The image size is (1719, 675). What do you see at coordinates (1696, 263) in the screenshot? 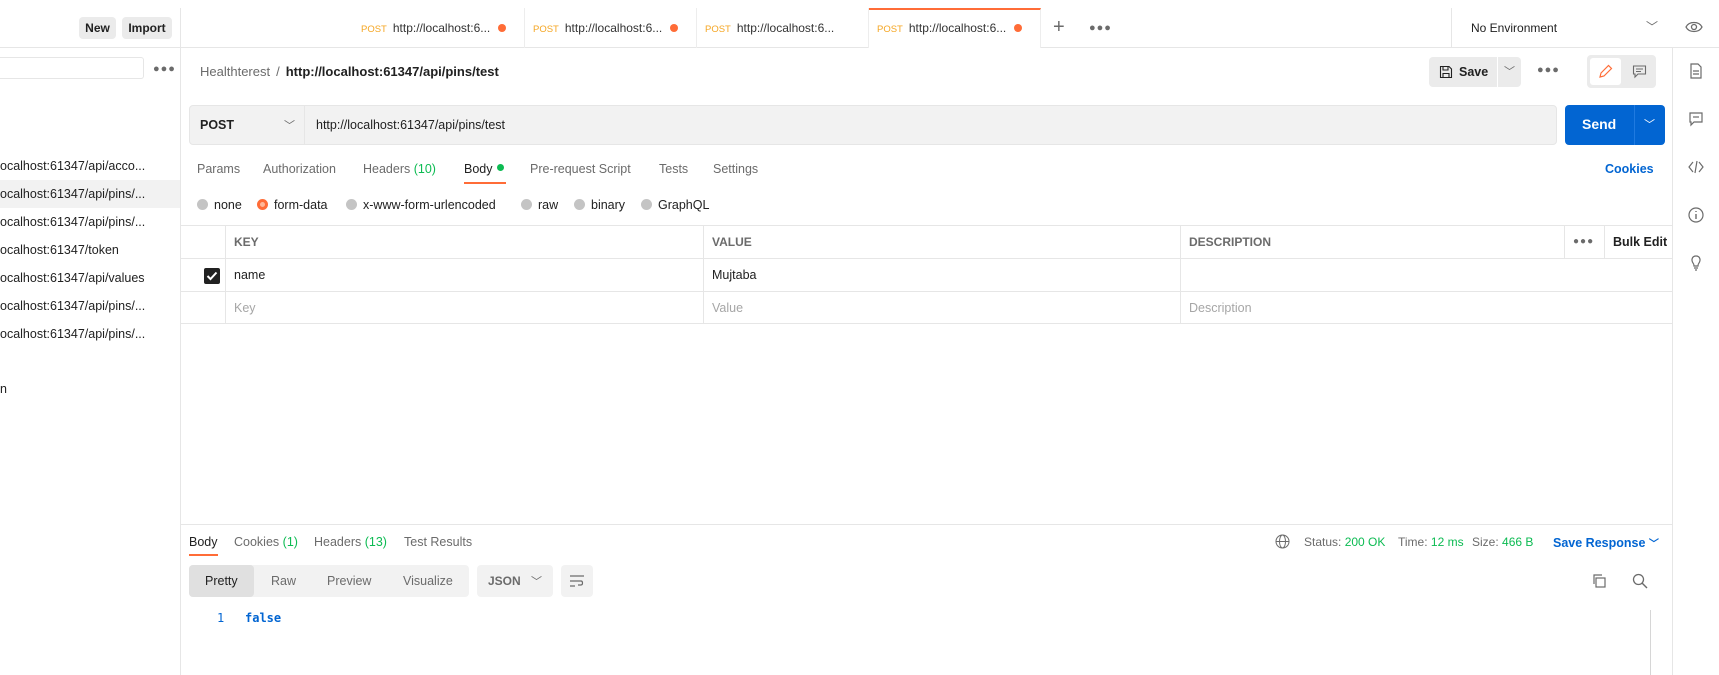
I see `lightbulb-icon` at bounding box center [1696, 263].